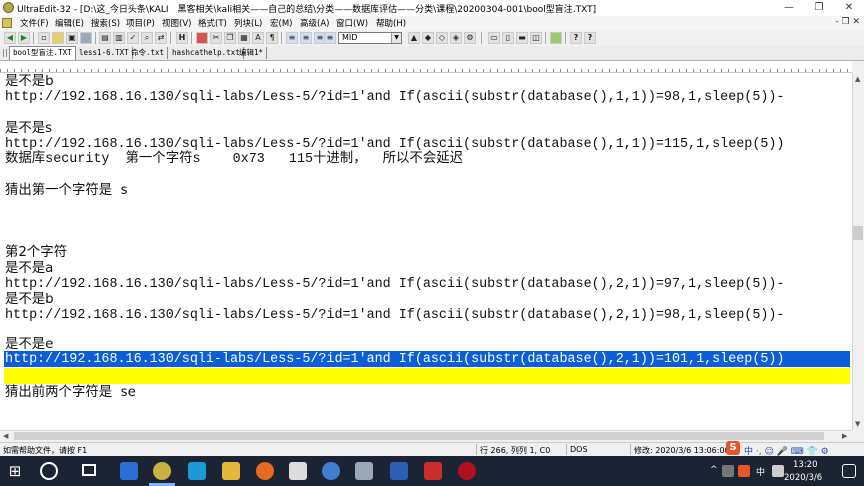 Image resolution: width=864 pixels, height=486 pixels. What do you see at coordinates (858, 233) in the screenshot?
I see `vertical-scroll-thumb` at bounding box center [858, 233].